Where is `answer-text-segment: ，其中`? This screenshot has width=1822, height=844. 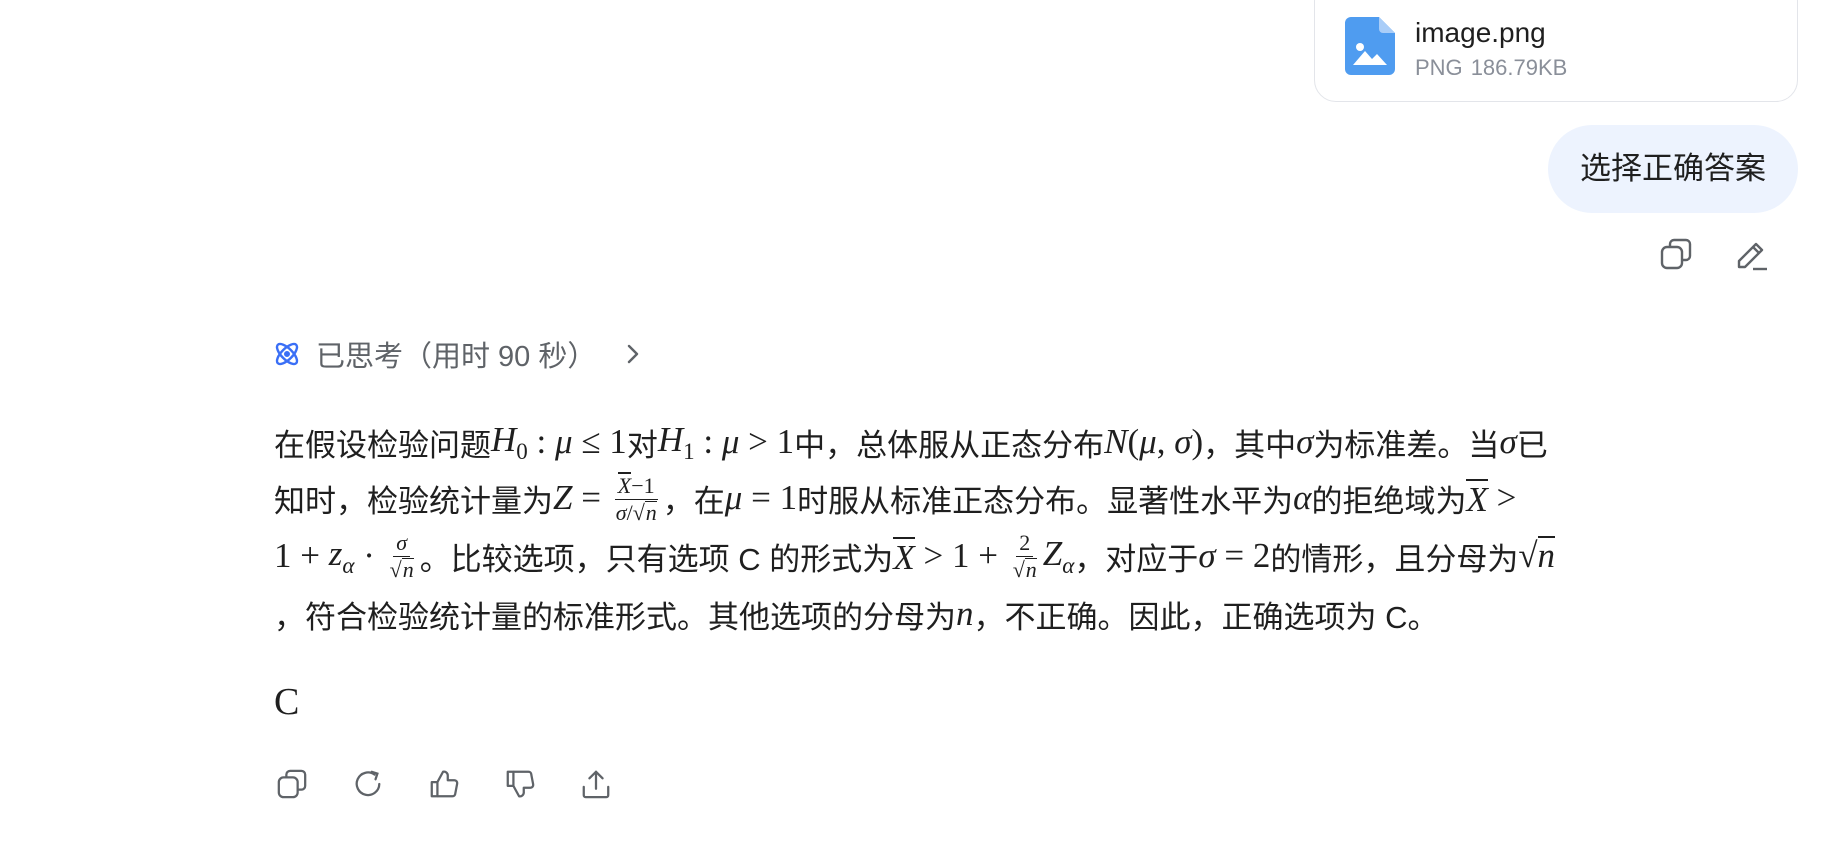 answer-text-segment: ，其中 is located at coordinates (1250, 445).